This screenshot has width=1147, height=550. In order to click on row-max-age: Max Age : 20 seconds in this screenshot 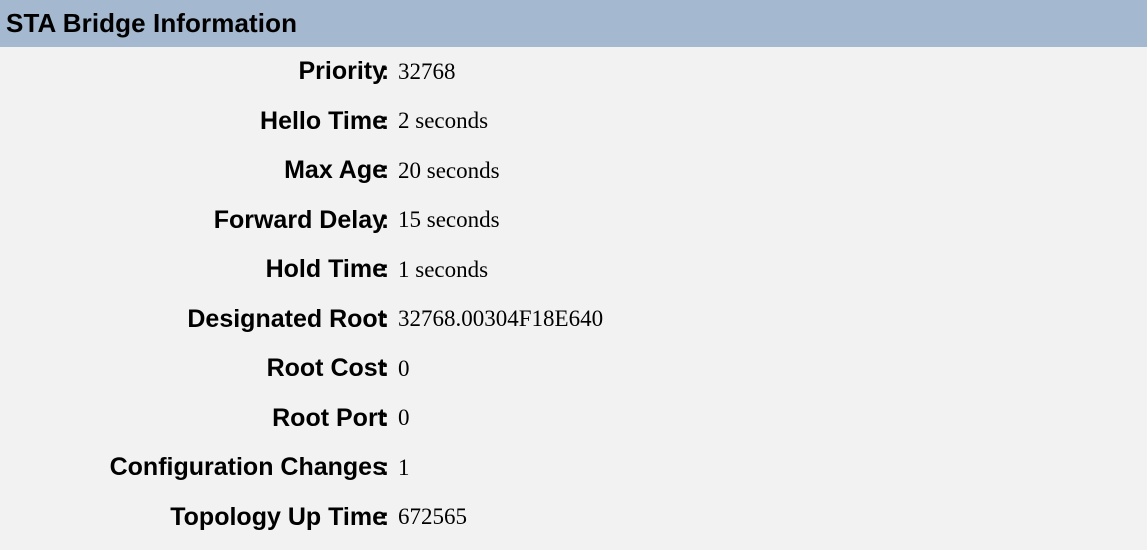, I will do `click(573, 171)`.